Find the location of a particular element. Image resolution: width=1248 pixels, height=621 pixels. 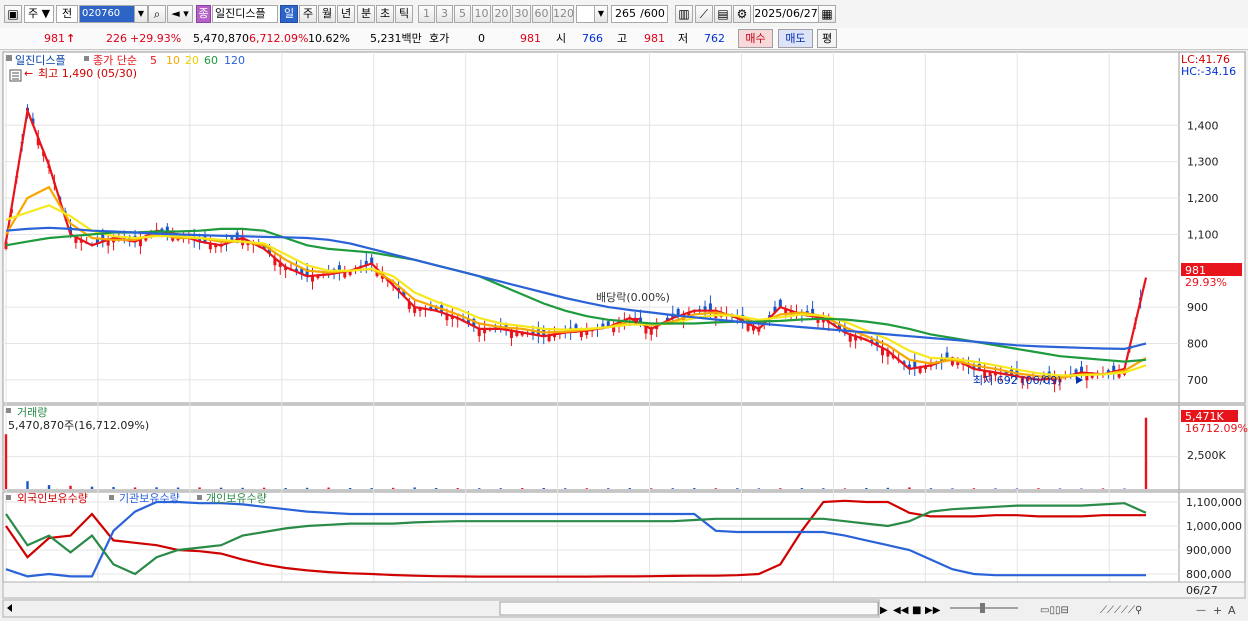

high-value: 981 is located at coordinates (654, 38).